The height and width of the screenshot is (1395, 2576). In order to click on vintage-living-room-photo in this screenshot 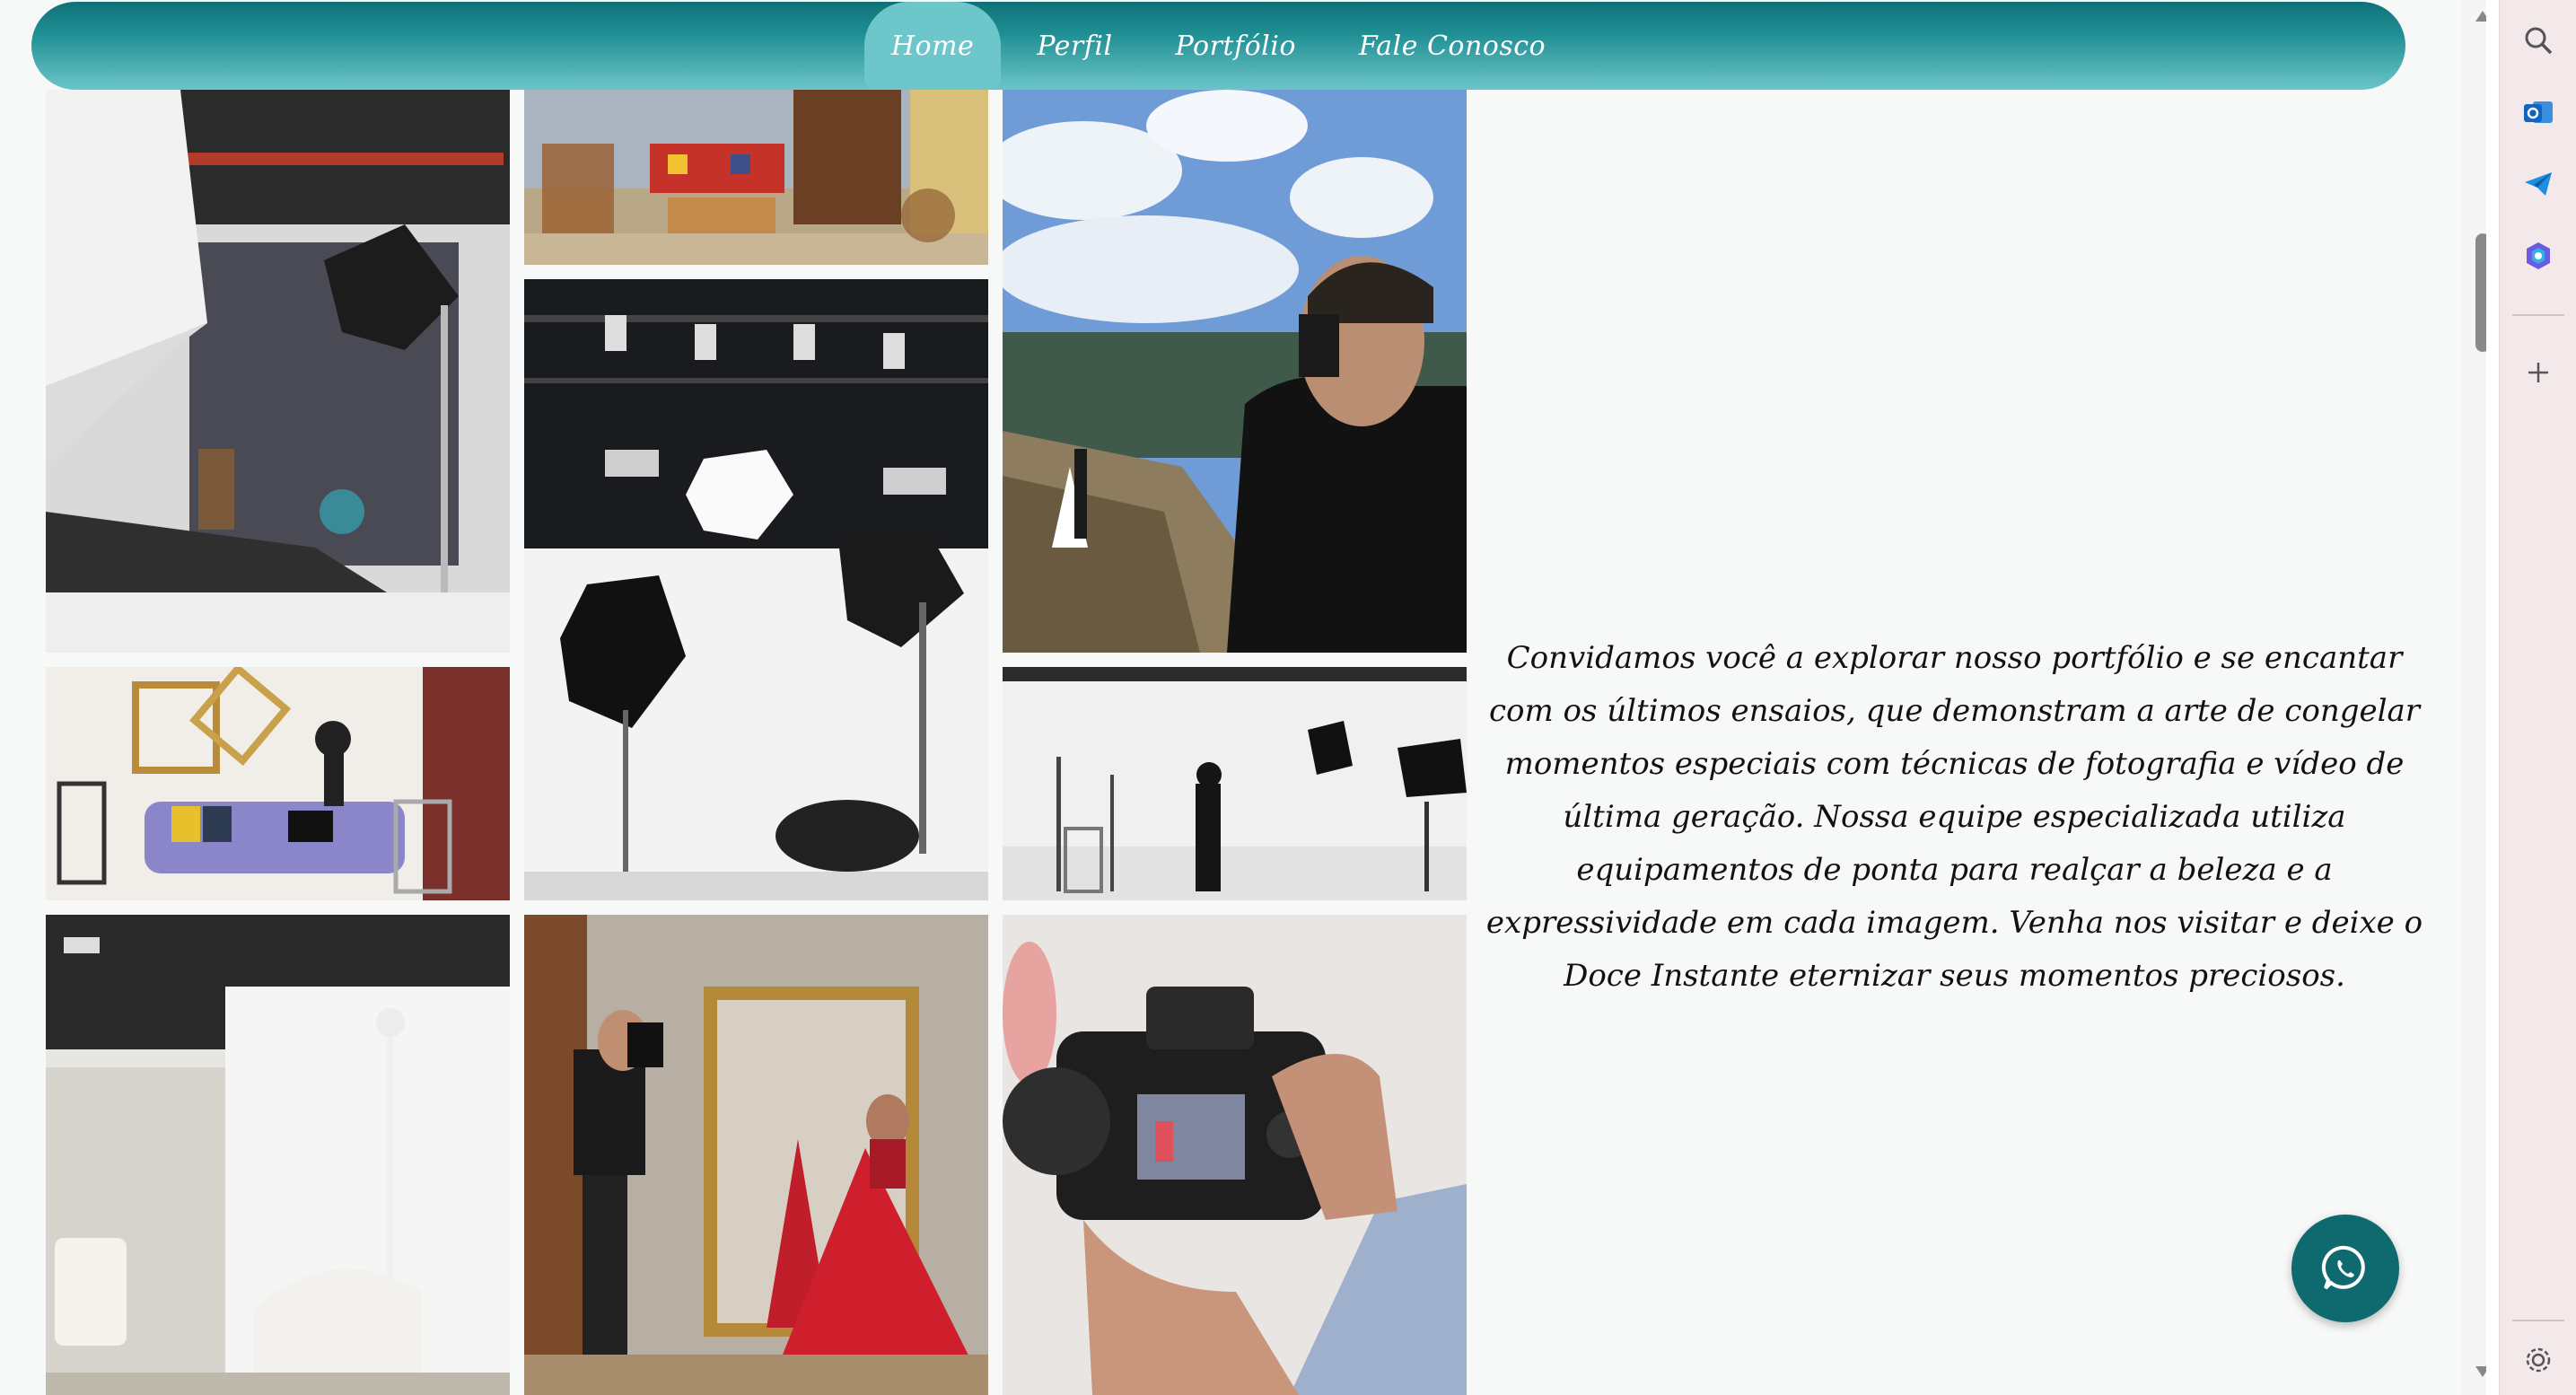, I will do `click(756, 177)`.